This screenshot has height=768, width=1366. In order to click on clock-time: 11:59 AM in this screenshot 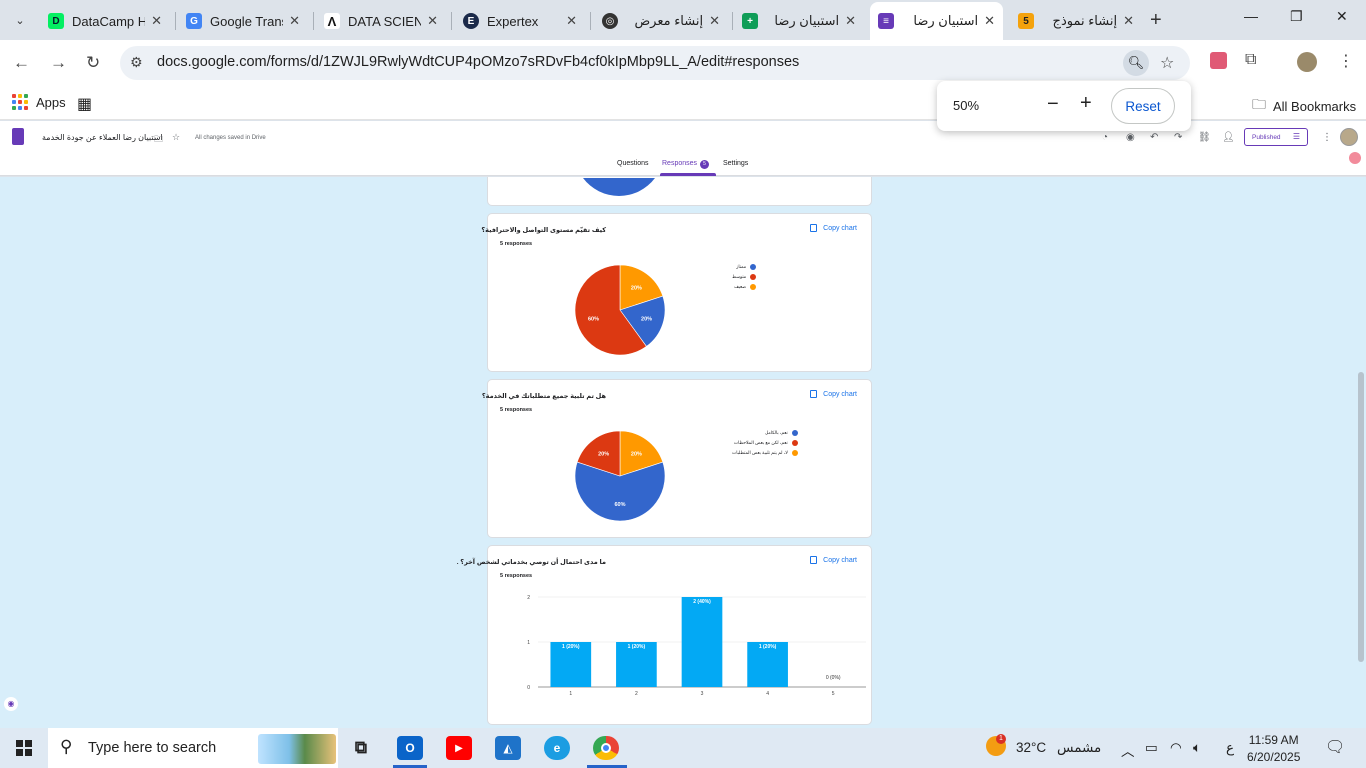, I will do `click(1273, 740)`.